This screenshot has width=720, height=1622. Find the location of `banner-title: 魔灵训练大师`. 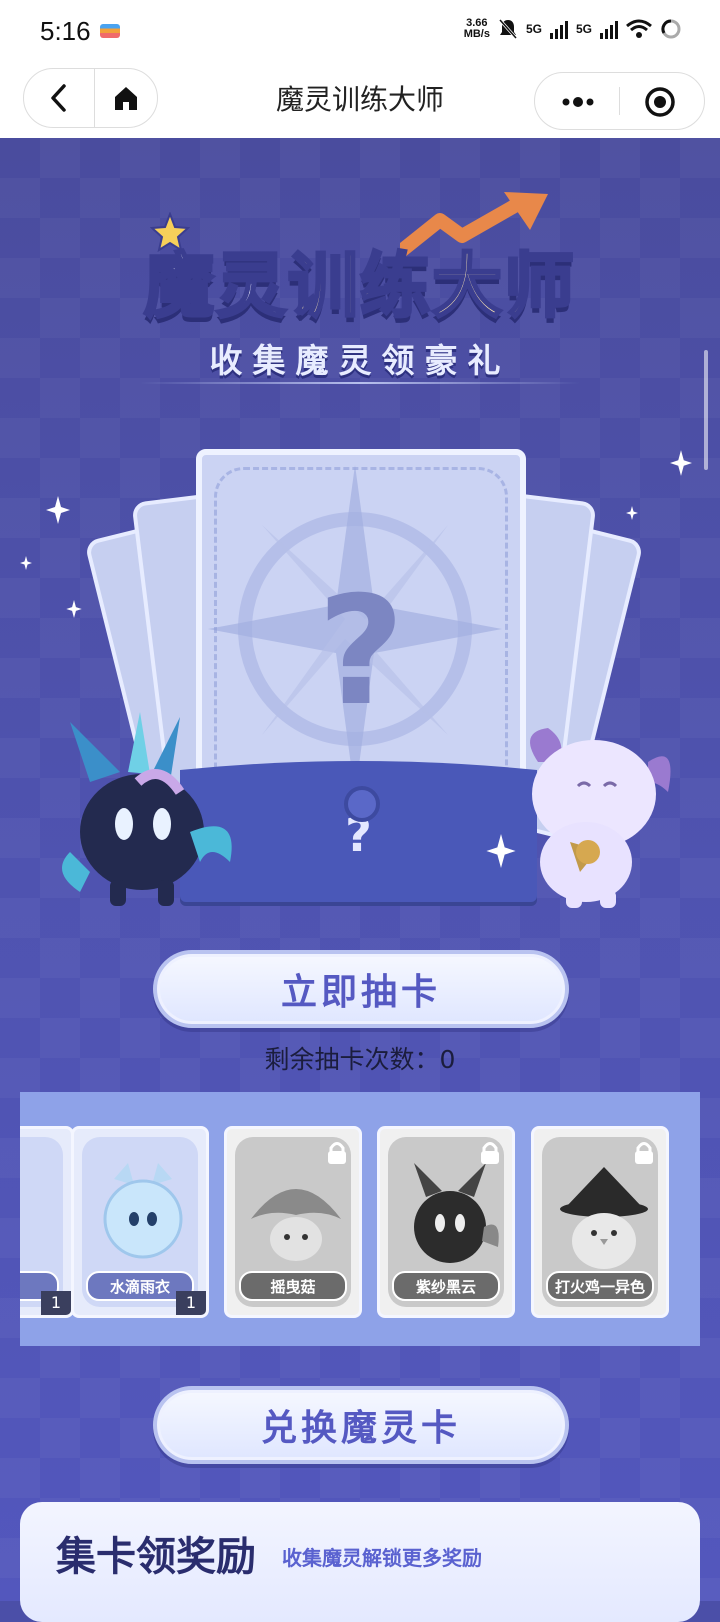

banner-title: 魔灵训练大师 is located at coordinates (360, 280).